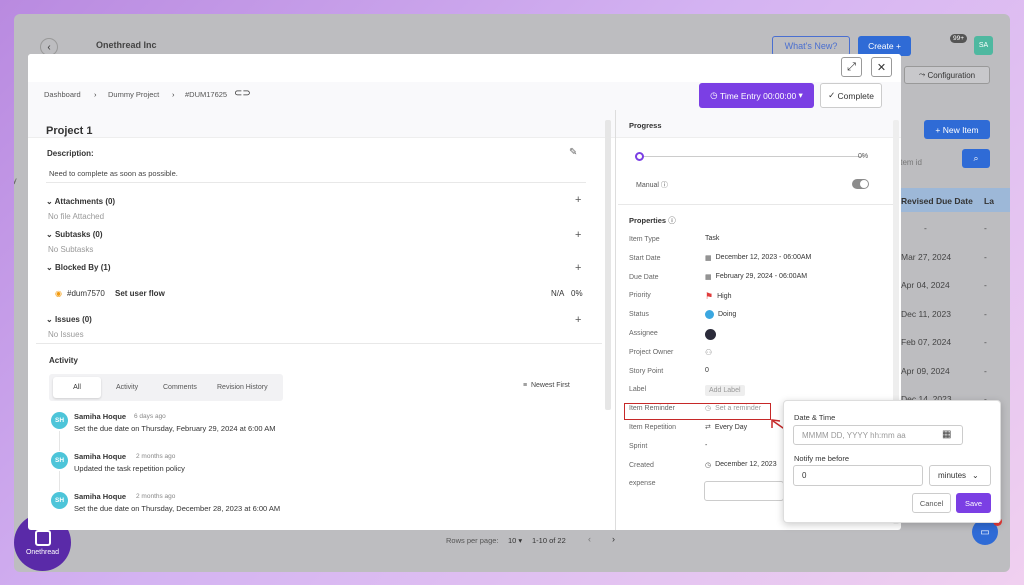 The height and width of the screenshot is (585, 1024). What do you see at coordinates (878, 435) in the screenshot?
I see `datetime-input: MMMM DD, YYYY hh:mm aa` at bounding box center [878, 435].